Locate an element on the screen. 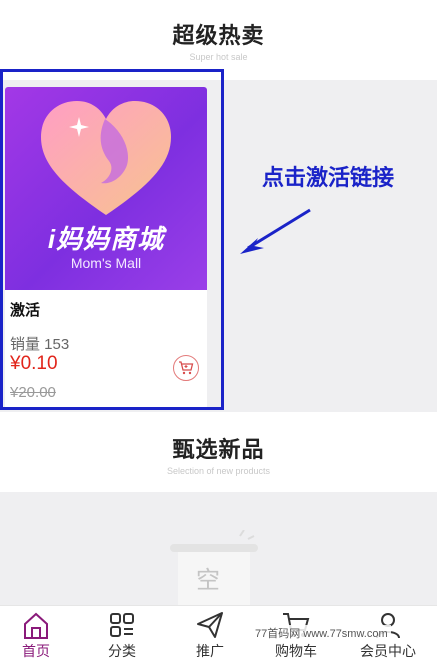 The width and height of the screenshot is (437, 661). new-section-header: 甄选新品 Selection of new products is located at coordinates (218, 454).